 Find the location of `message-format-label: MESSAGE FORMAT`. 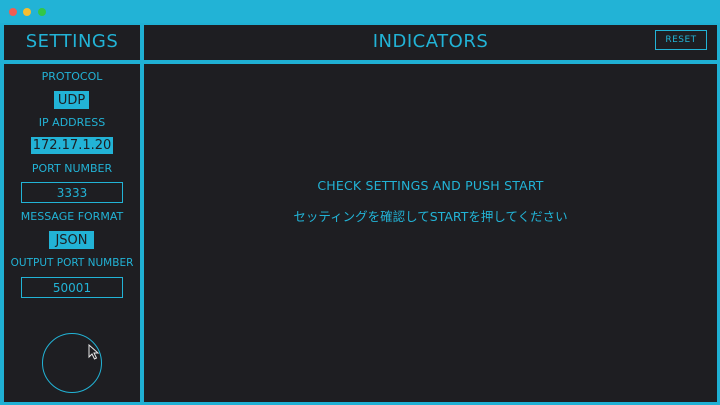

message-format-label: MESSAGE FORMAT is located at coordinates (72, 216).